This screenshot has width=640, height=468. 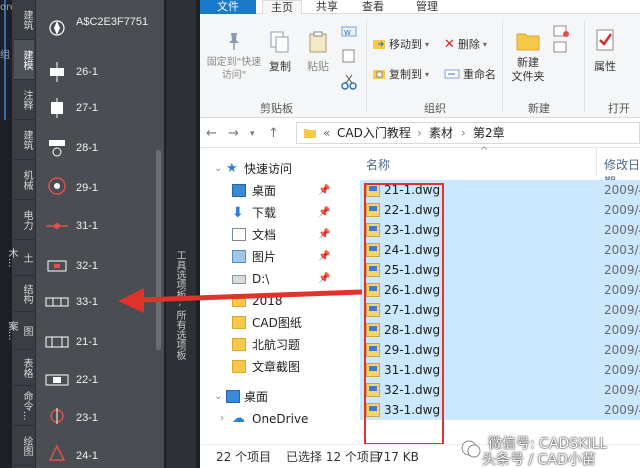 I want to click on nav-folder-screenshots: 文章截图, so click(x=280, y=367).